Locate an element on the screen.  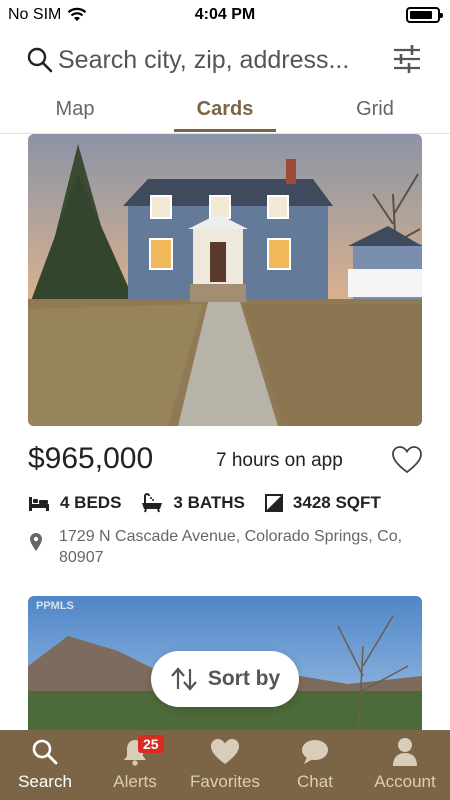
status-bar: No SIM 4:04 PM is located at coordinates (225, 15).